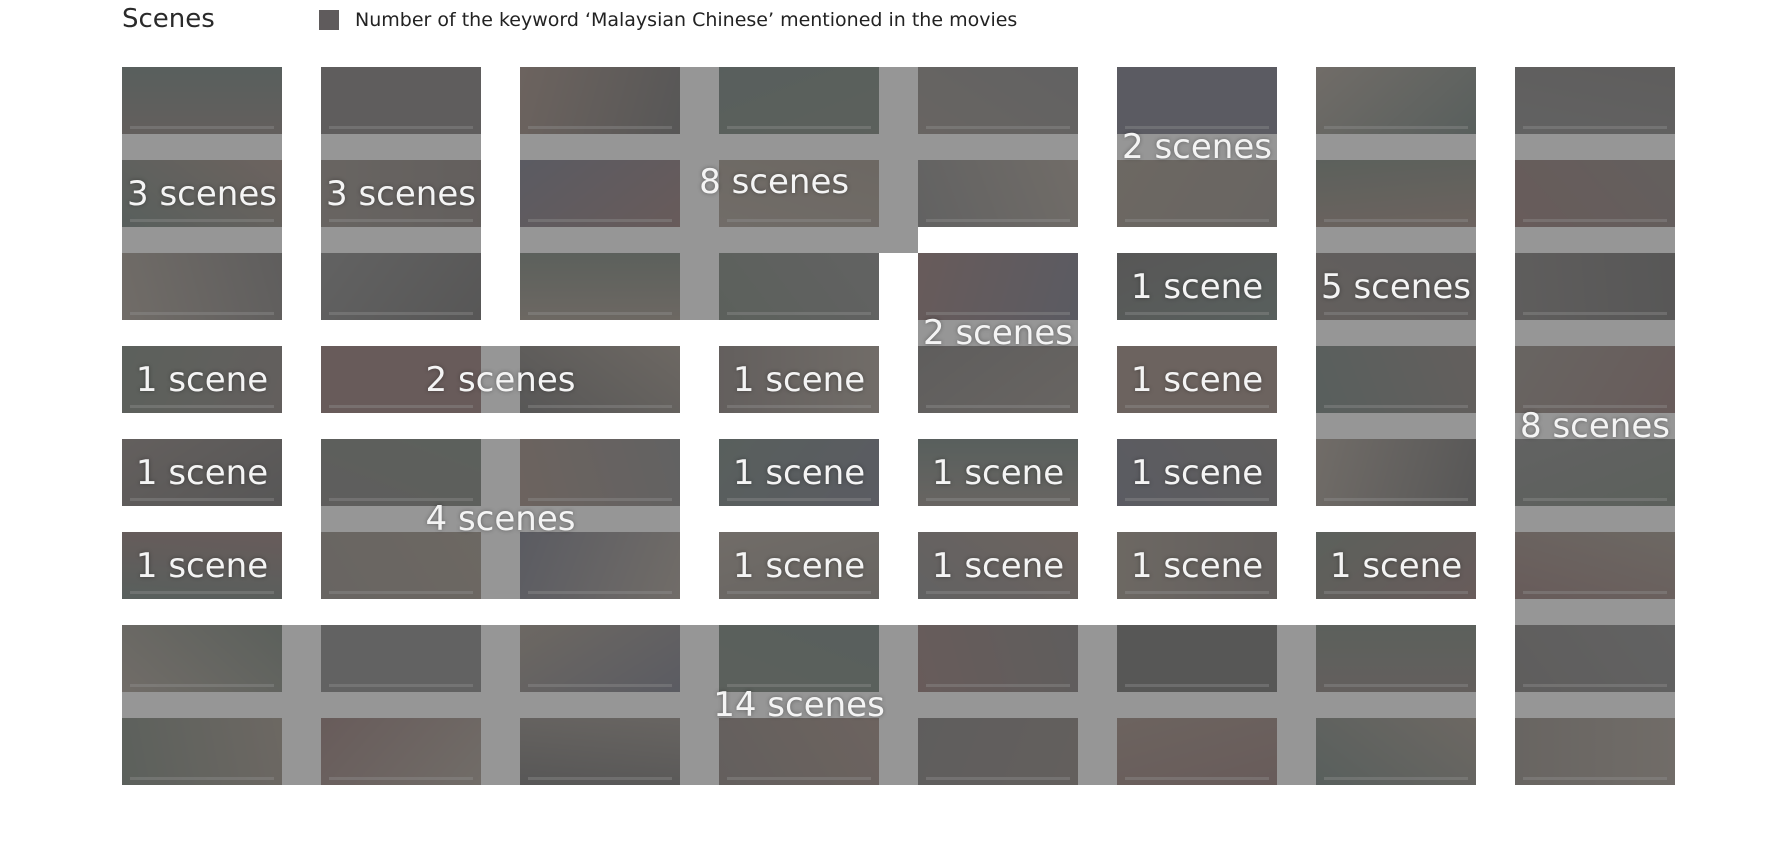 This screenshot has width=1779, height=843. I want to click on scene-count-label: 4 scenes, so click(500, 519).